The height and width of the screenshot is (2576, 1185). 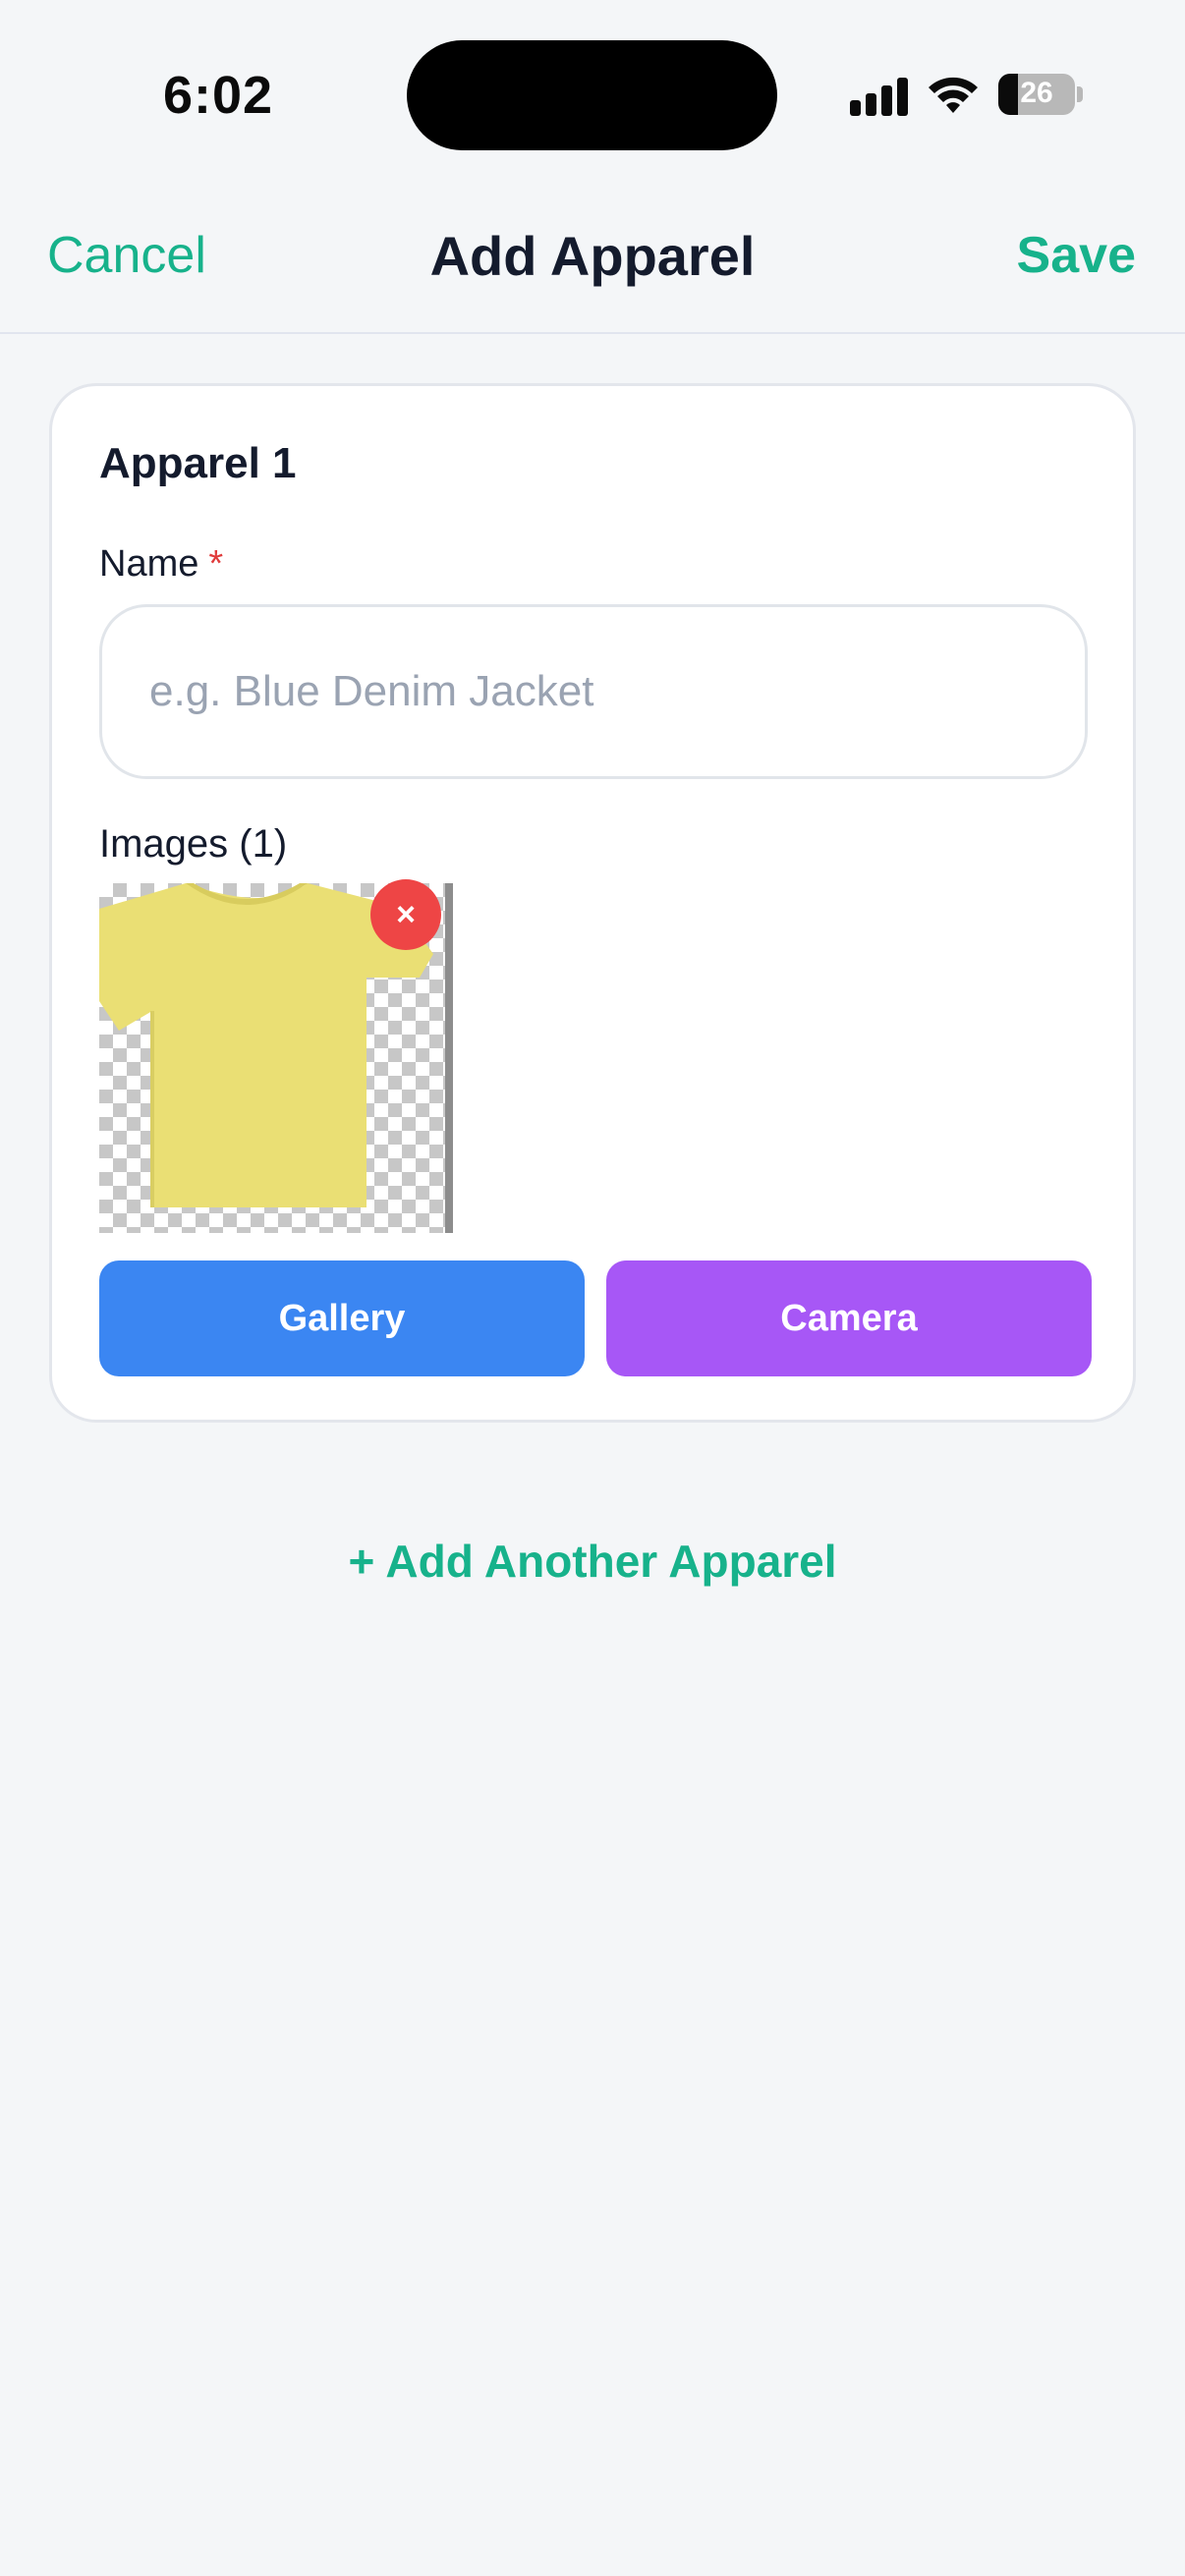 I want to click on cellular-signal-icon, so click(x=880, y=96).